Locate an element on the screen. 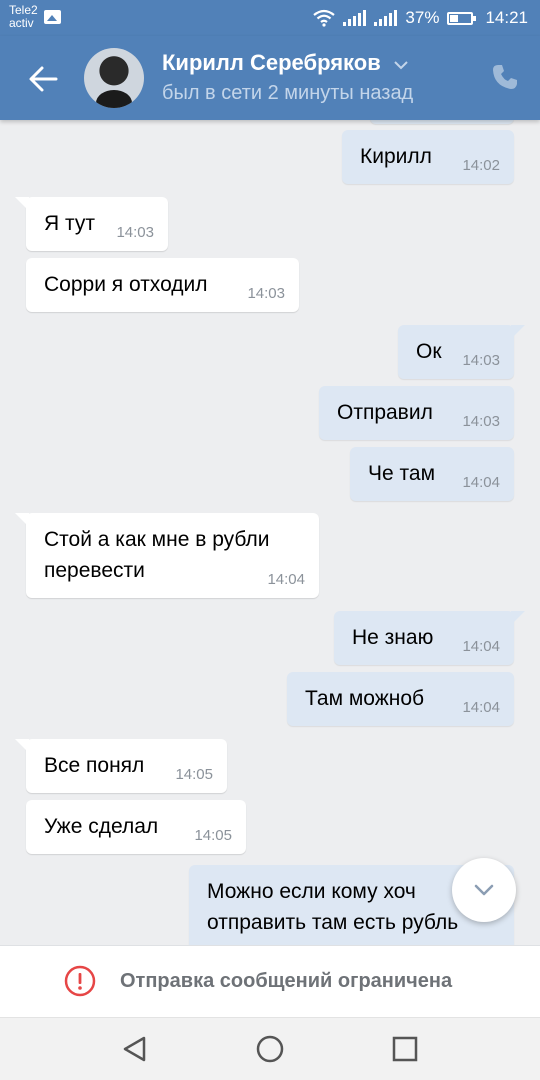  image-icon is located at coordinates (52, 17).